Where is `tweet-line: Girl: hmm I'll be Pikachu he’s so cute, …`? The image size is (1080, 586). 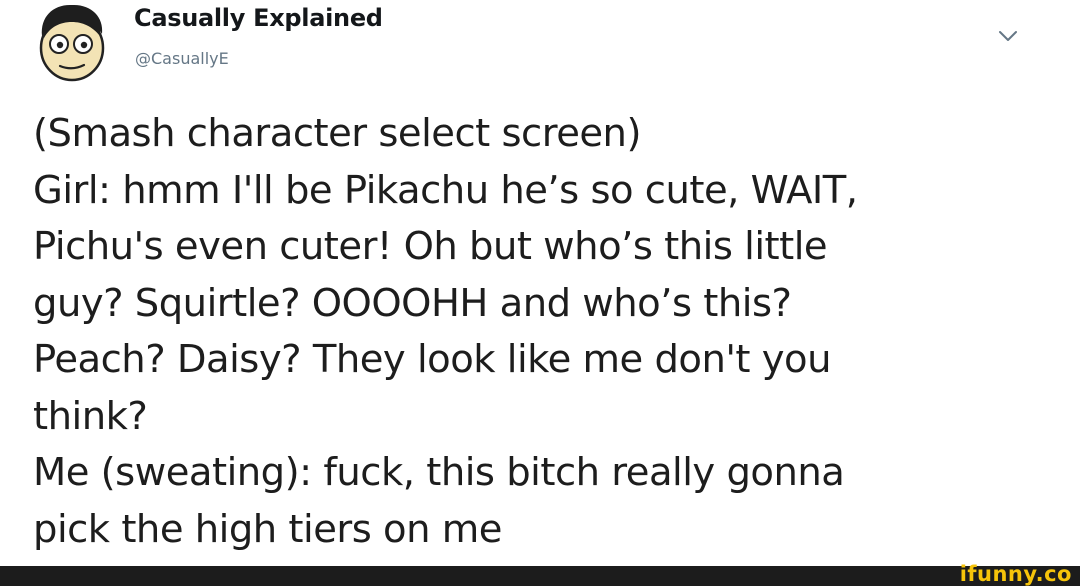 tweet-line: Girl: hmm I'll be Pikachu he’s so cute, … is located at coordinates (445, 190).